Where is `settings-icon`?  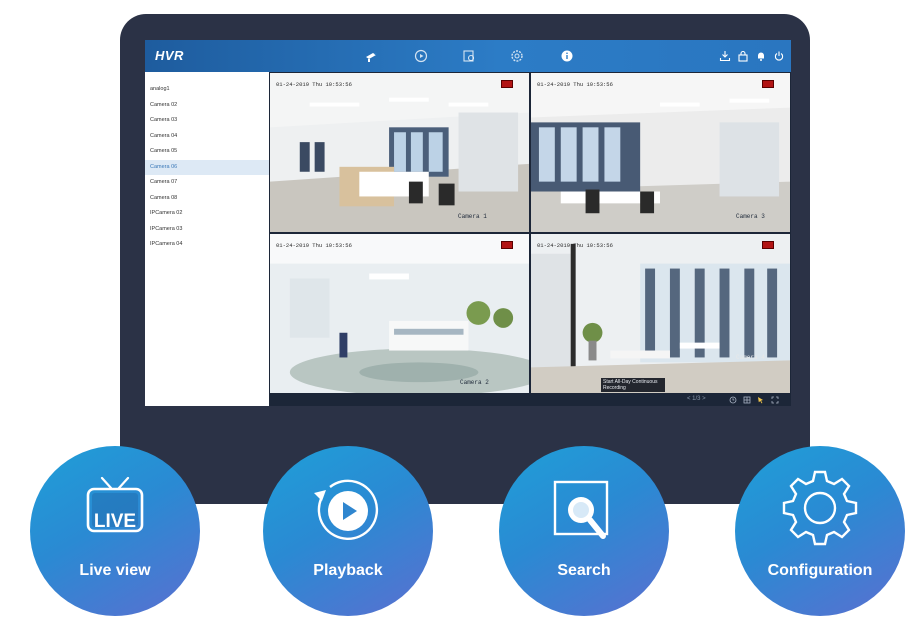 settings-icon is located at coordinates (517, 56).